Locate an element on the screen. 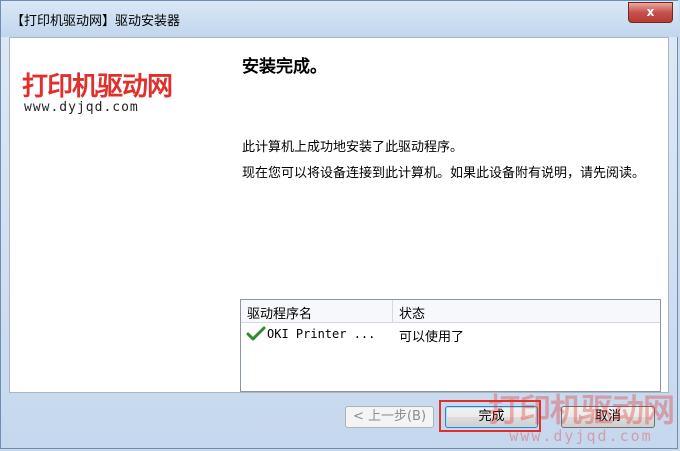  close-button: x is located at coordinates (650, 12).